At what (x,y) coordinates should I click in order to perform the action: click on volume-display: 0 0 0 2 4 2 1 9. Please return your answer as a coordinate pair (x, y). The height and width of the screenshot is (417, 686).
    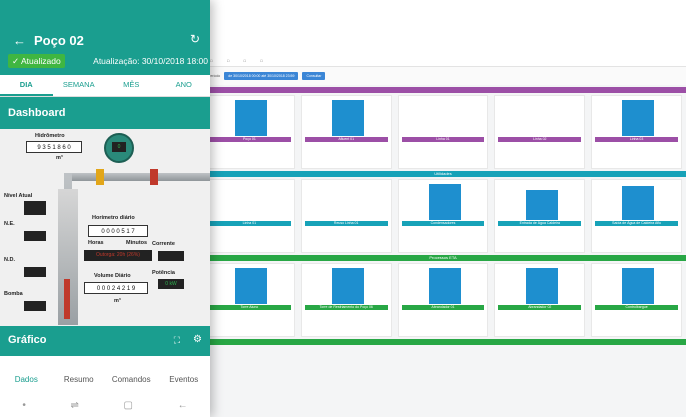
    Looking at the image, I should click on (116, 288).